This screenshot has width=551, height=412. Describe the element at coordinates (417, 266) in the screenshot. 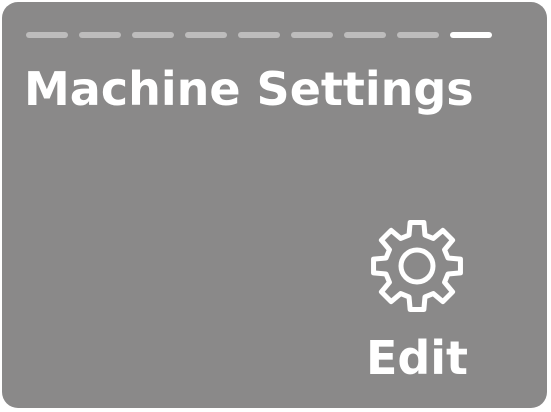

I see `gear-icon` at that location.